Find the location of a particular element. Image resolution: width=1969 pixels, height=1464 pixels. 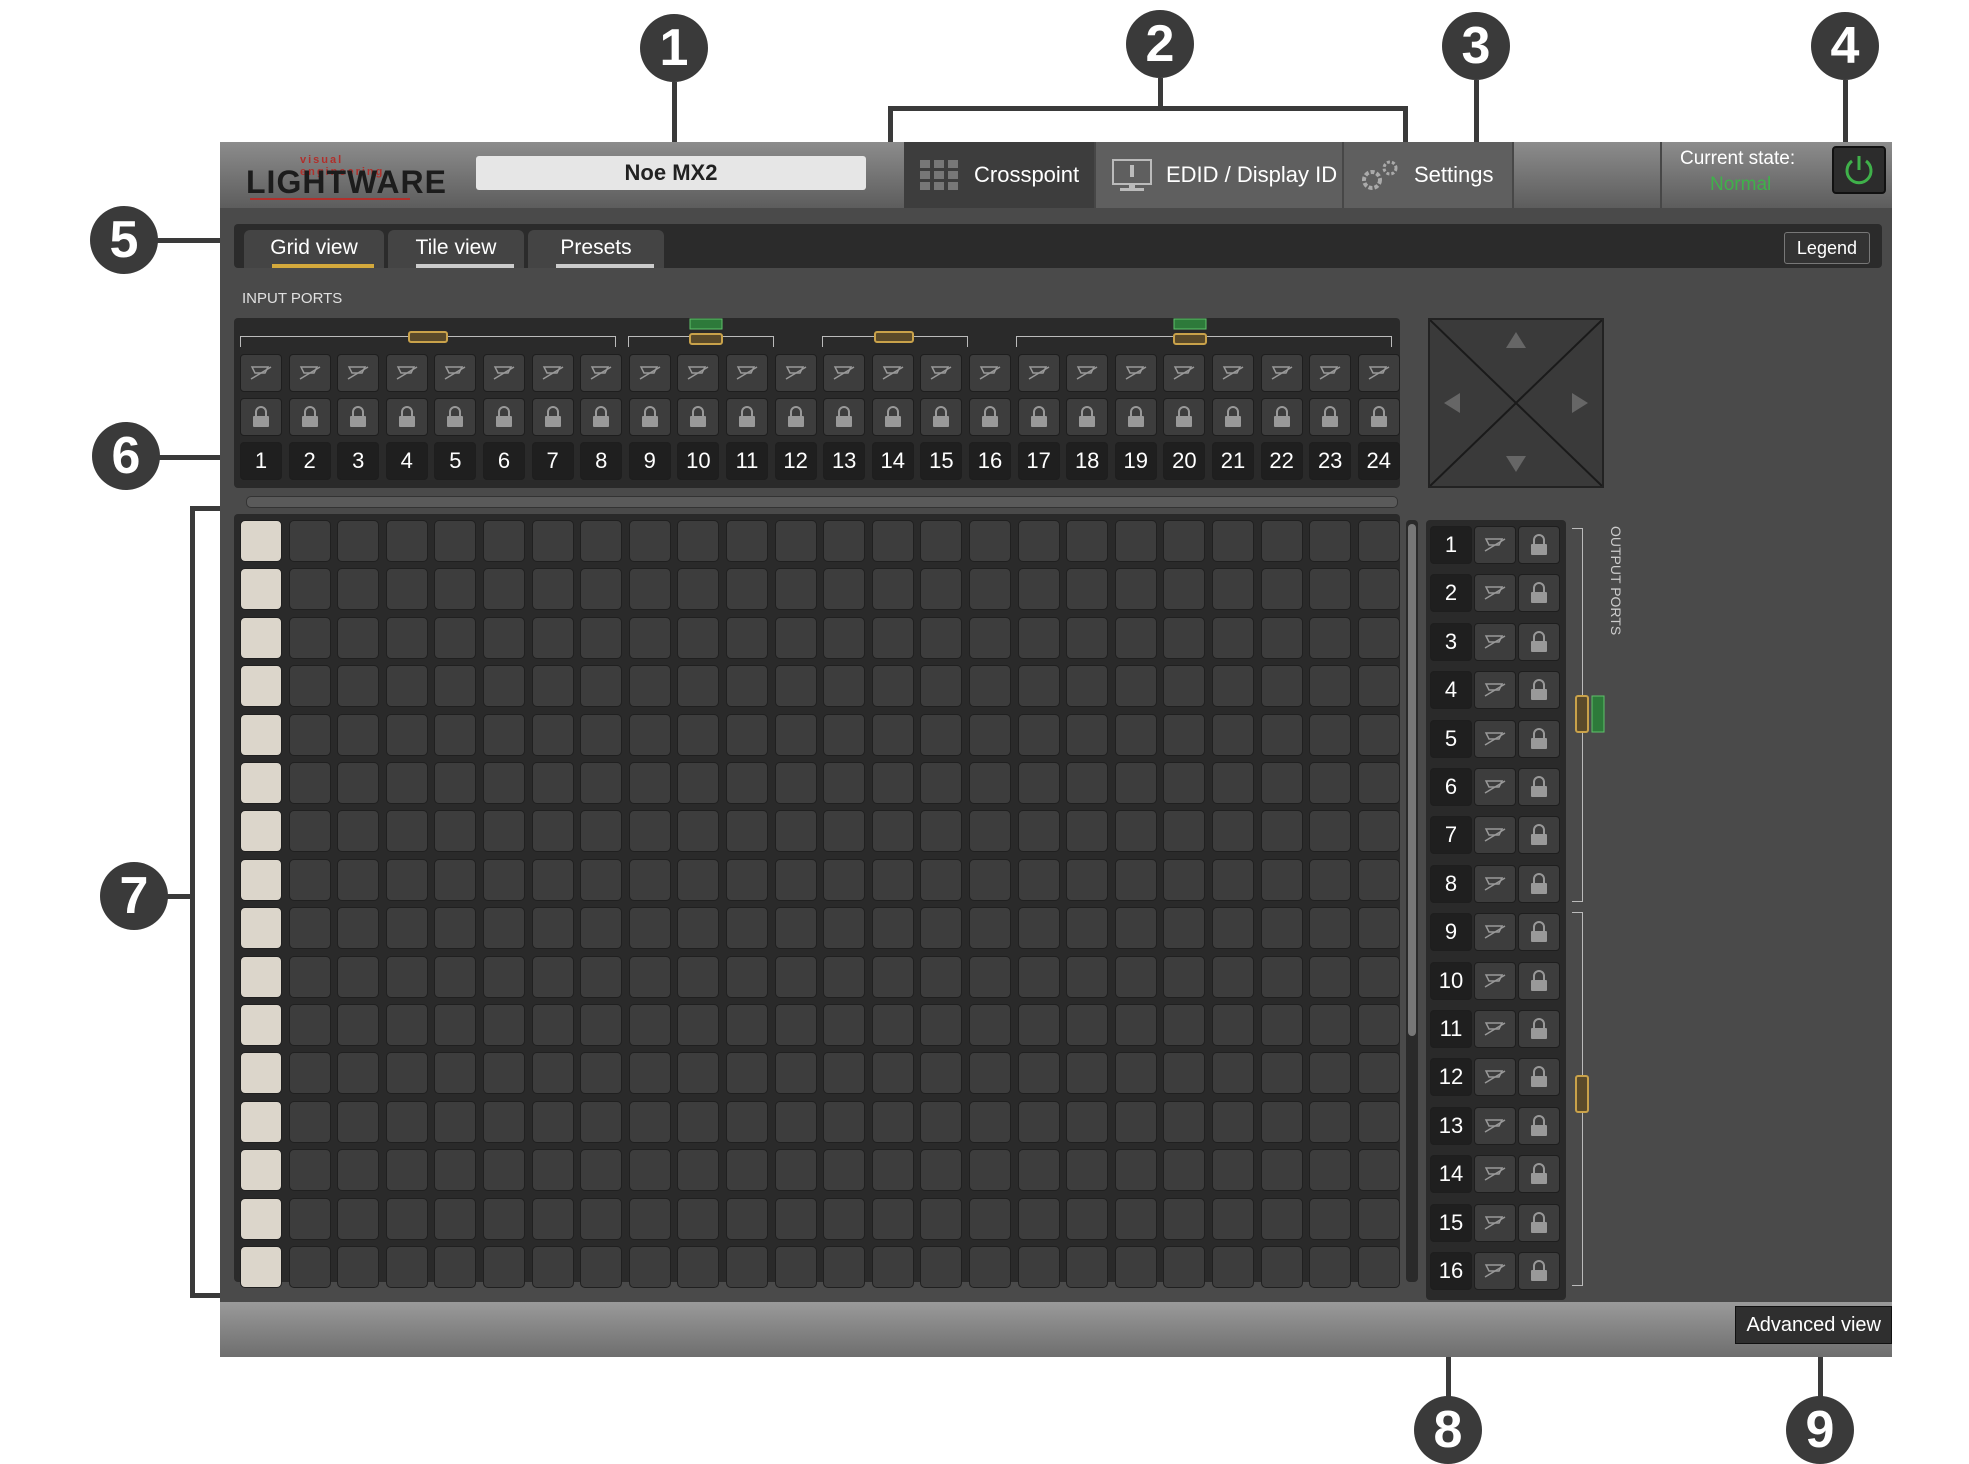

nav-tab-edid: EDID / Display ID is located at coordinates (1219, 175).